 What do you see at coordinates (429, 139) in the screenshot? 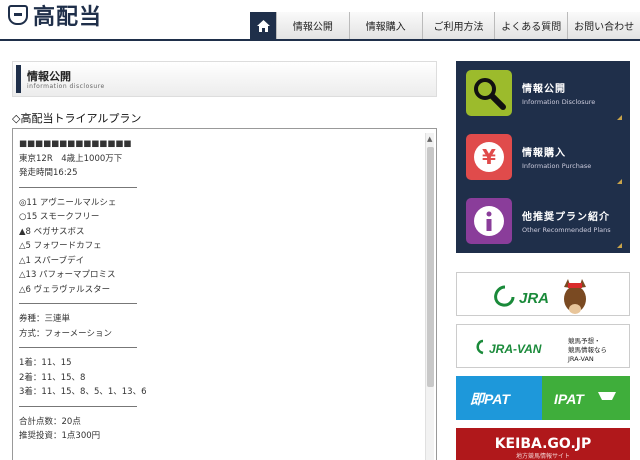
I see `scroll-up-icon: ▲` at bounding box center [429, 139].